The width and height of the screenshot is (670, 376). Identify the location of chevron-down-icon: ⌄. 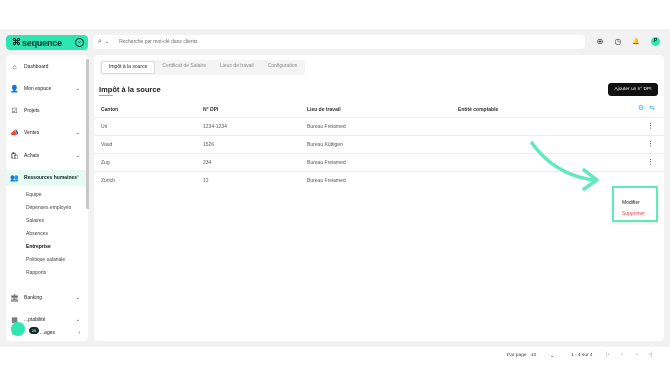
(552, 356).